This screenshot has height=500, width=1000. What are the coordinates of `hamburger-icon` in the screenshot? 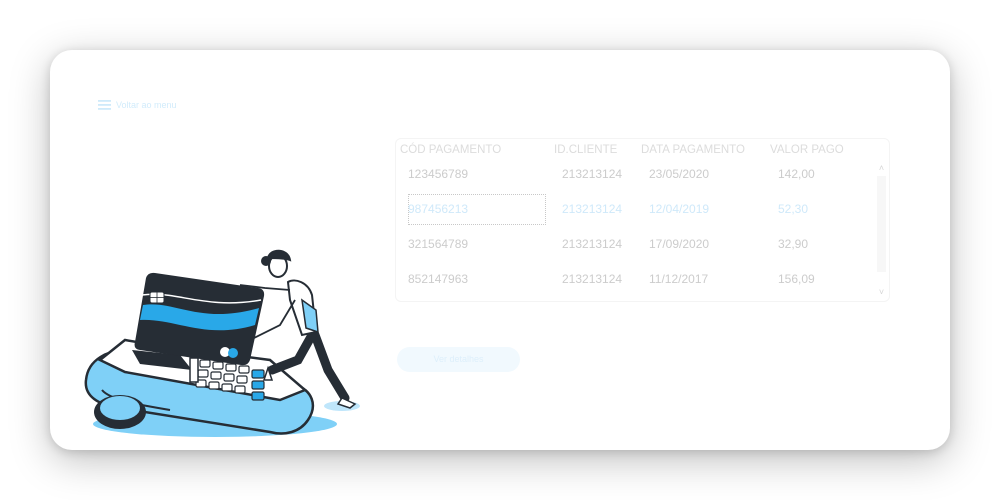 It's located at (104, 105).